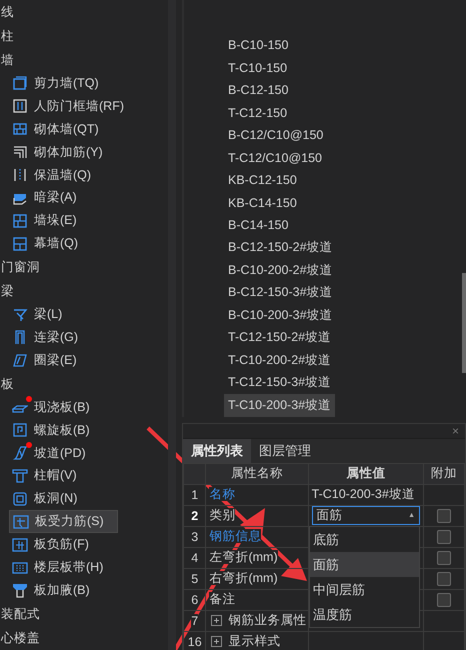 Image resolution: width=466 pixels, height=650 pixels. What do you see at coordinates (258, 225) in the screenshot?
I see `component-item: B-C14-150` at bounding box center [258, 225].